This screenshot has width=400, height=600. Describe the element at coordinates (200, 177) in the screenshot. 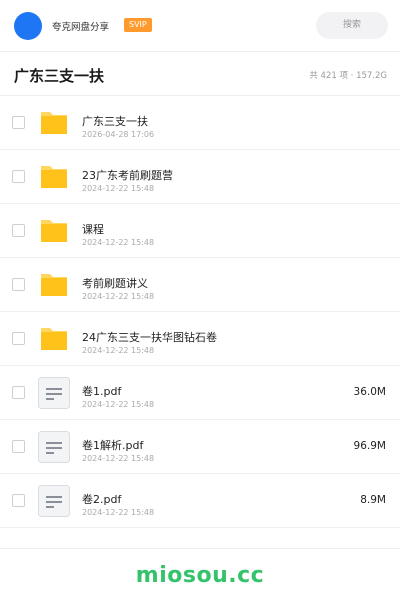

I see `list-item: 23广东考前刷题营 2024-12-22 15:48` at that location.